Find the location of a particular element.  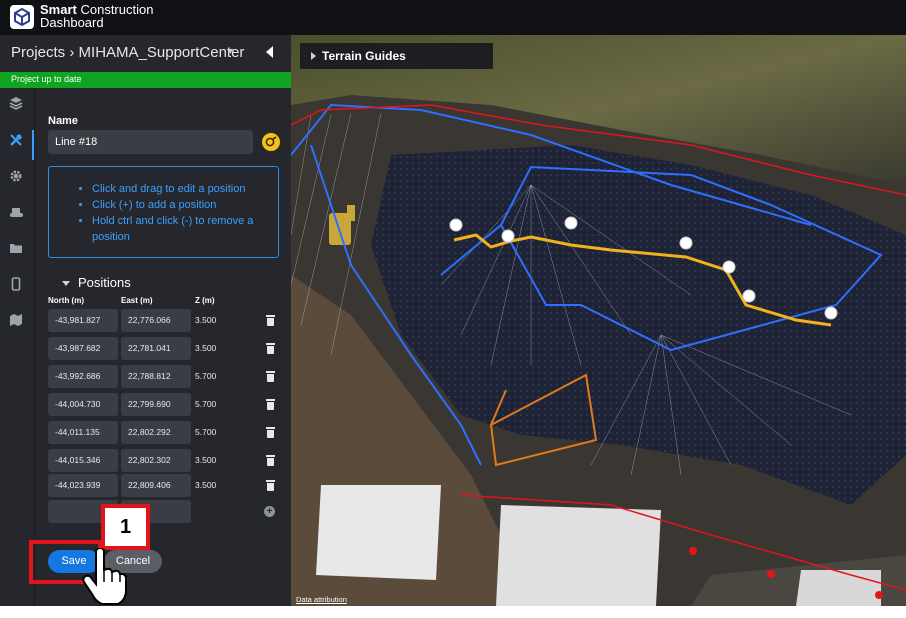

project-header: Projects › MIHAMA_SupportCenter ▾ is located at coordinates (145, 53).